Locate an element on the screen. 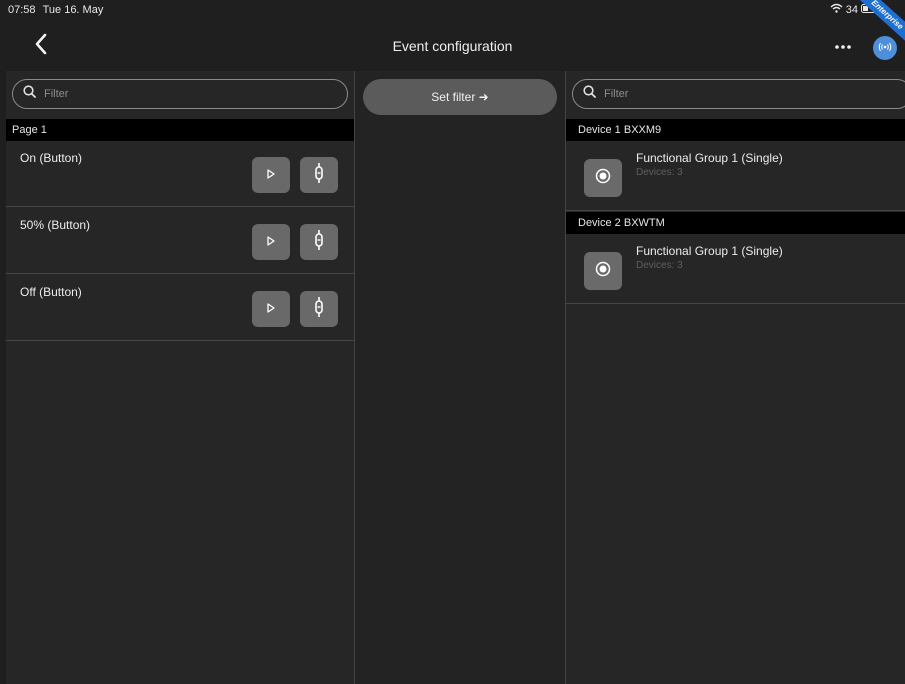  status-clock: 07:58 is located at coordinates (22, 10).